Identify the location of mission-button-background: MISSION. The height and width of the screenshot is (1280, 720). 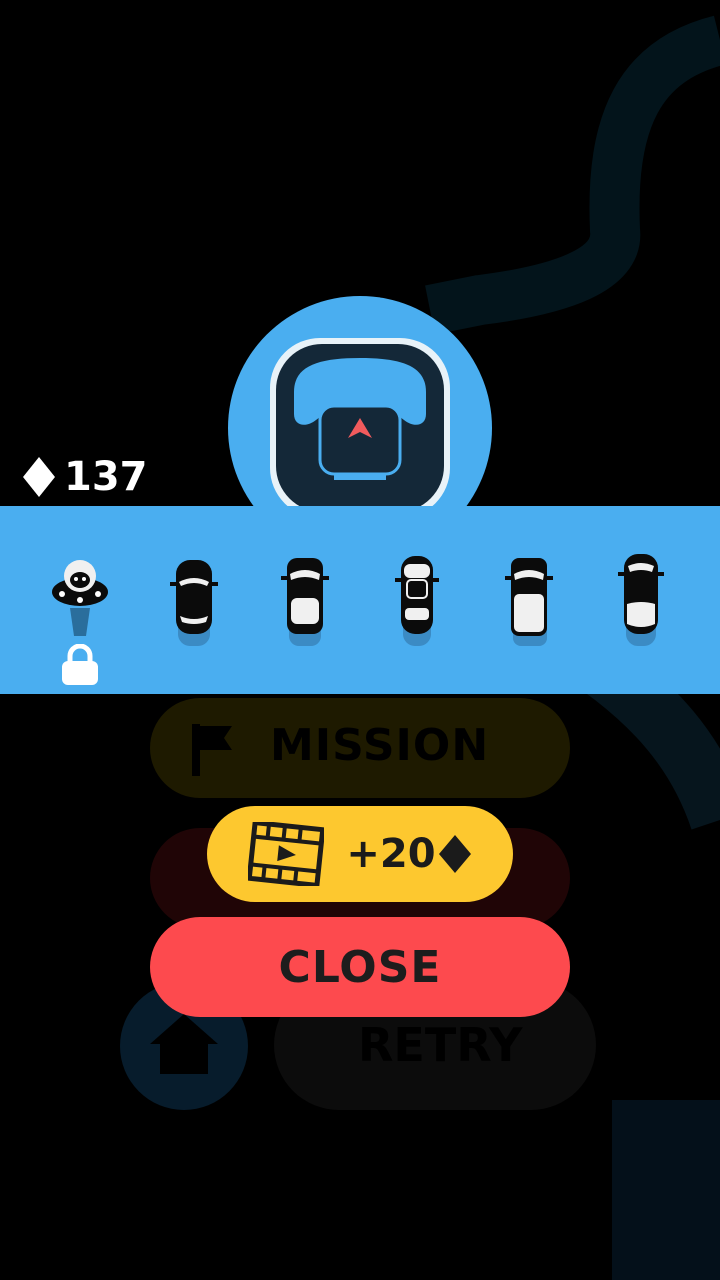
(360, 748).